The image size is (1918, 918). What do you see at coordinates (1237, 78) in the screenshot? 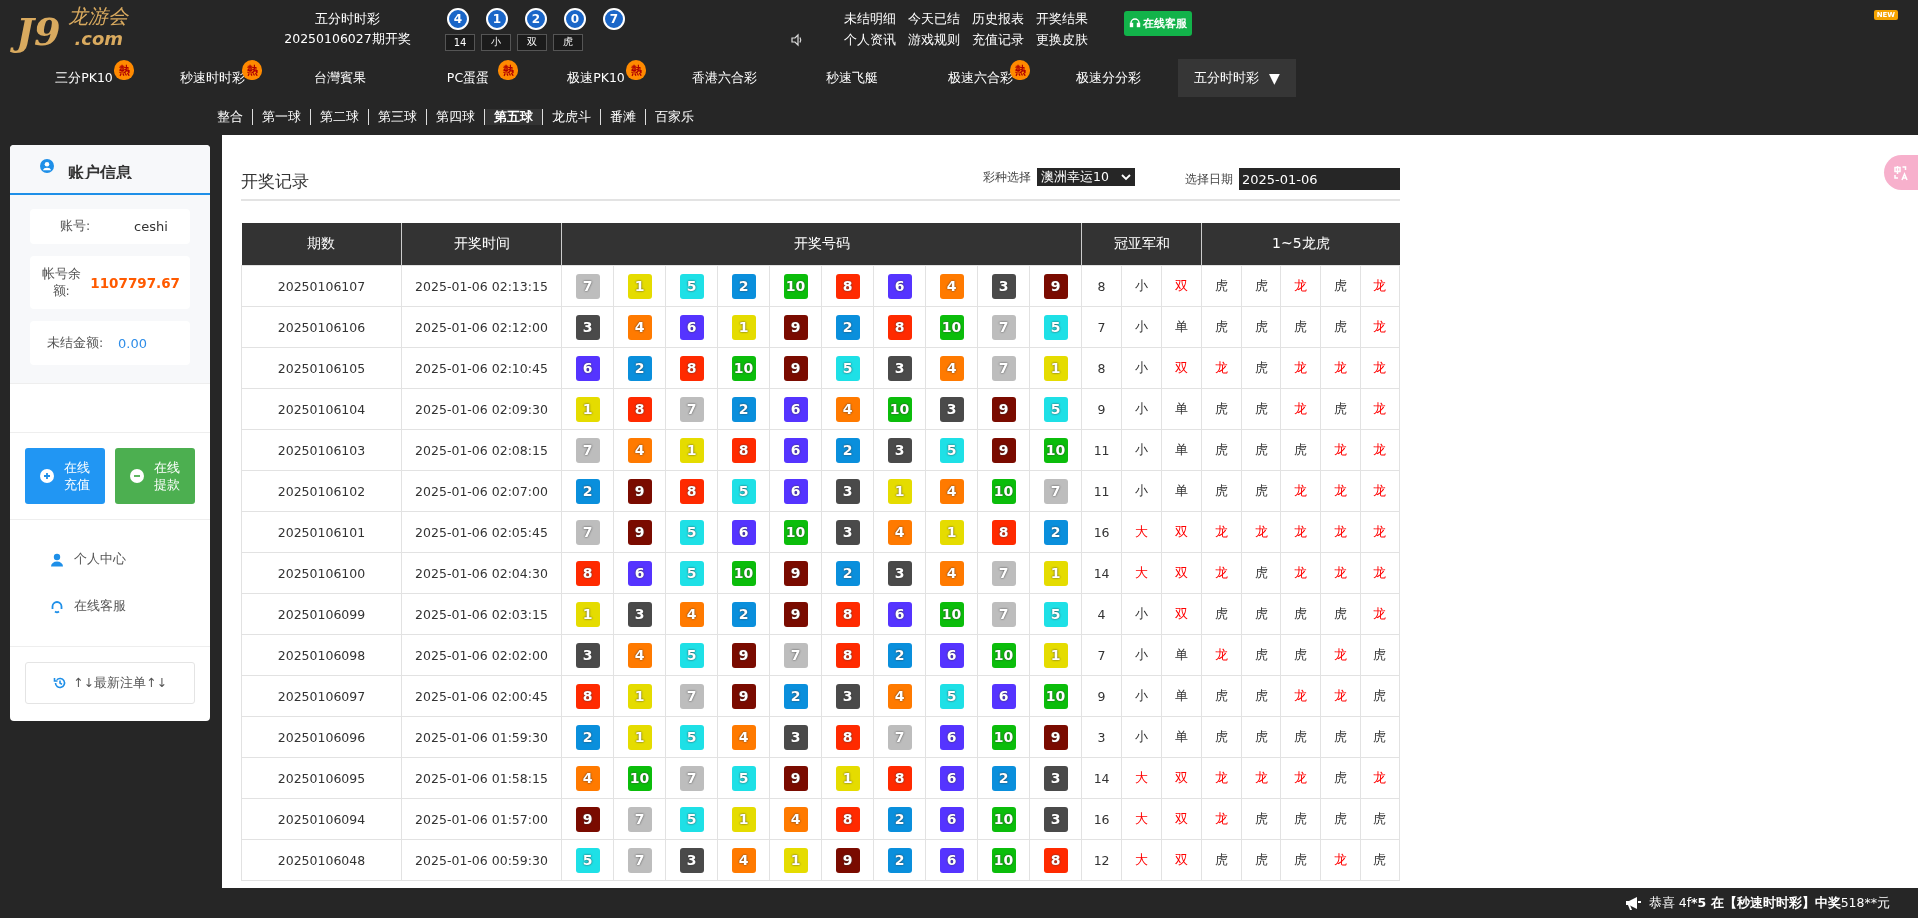
I see `nav-tab: 五分时时彩 ▼` at bounding box center [1237, 78].